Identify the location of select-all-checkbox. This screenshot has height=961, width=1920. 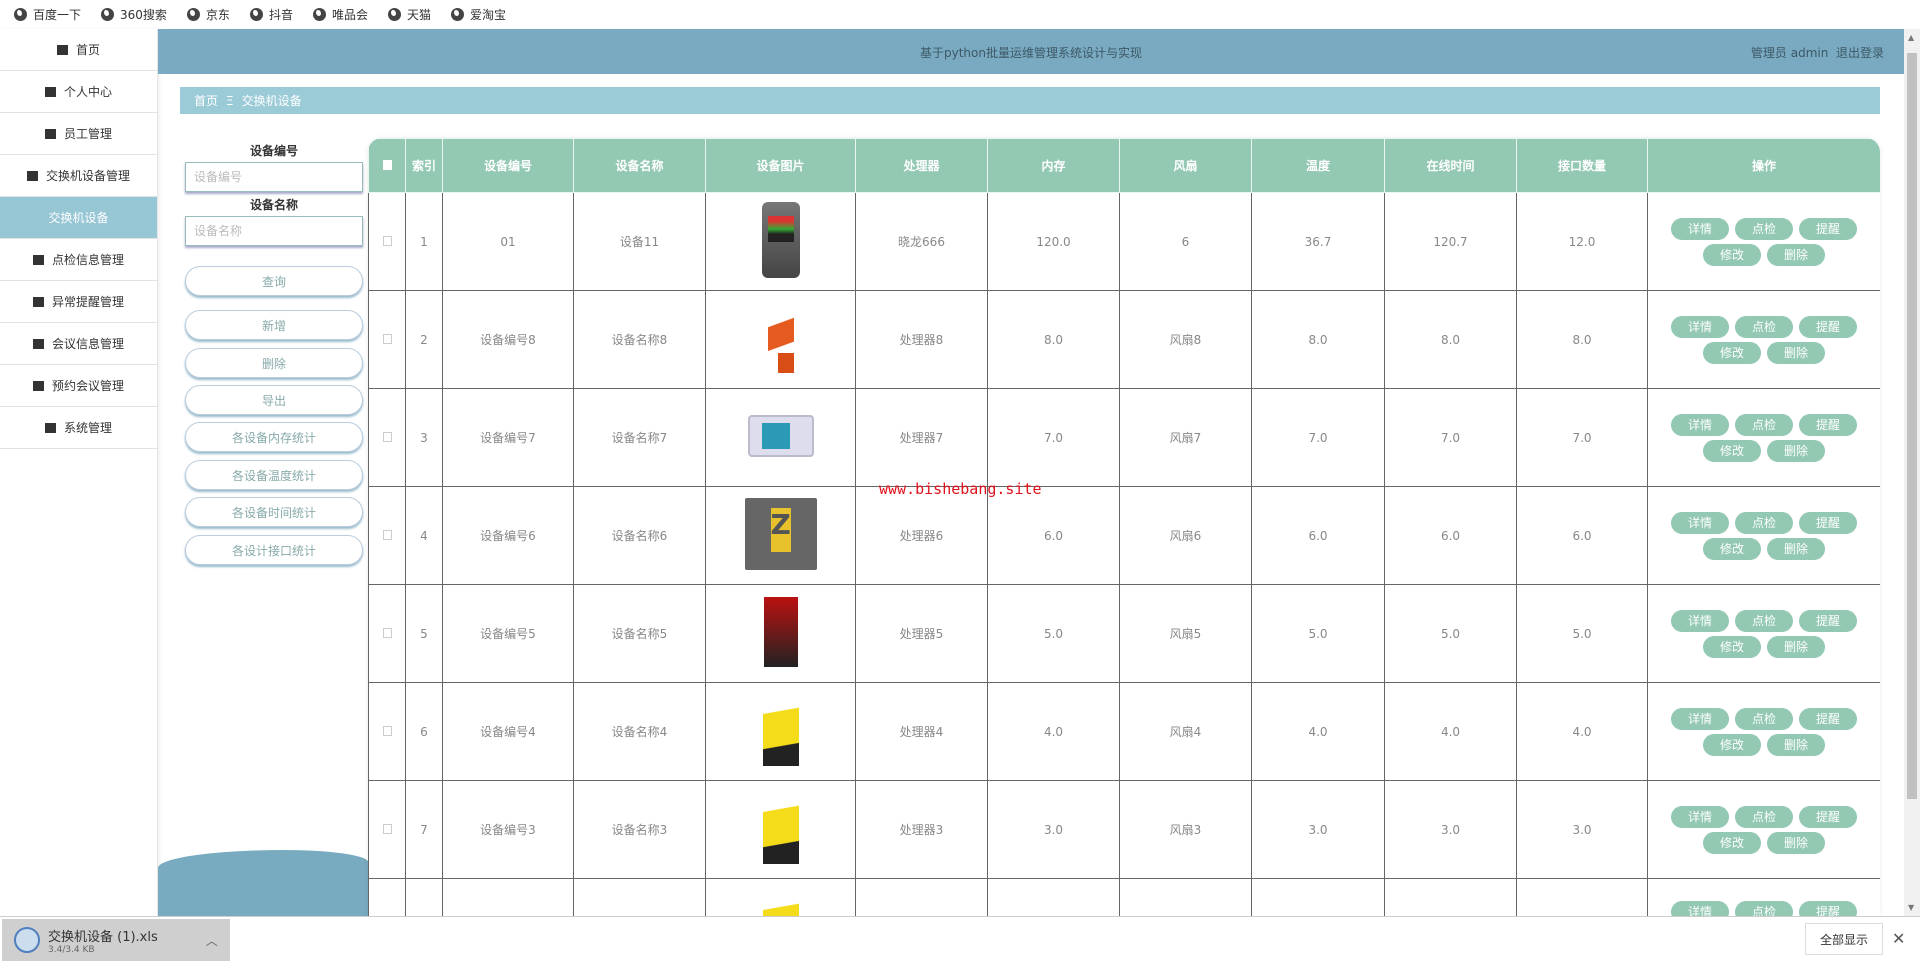
(387, 164).